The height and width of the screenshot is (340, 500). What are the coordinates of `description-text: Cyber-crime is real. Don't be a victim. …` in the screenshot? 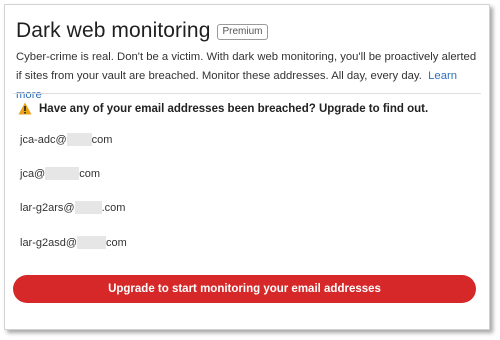 It's located at (246, 66).